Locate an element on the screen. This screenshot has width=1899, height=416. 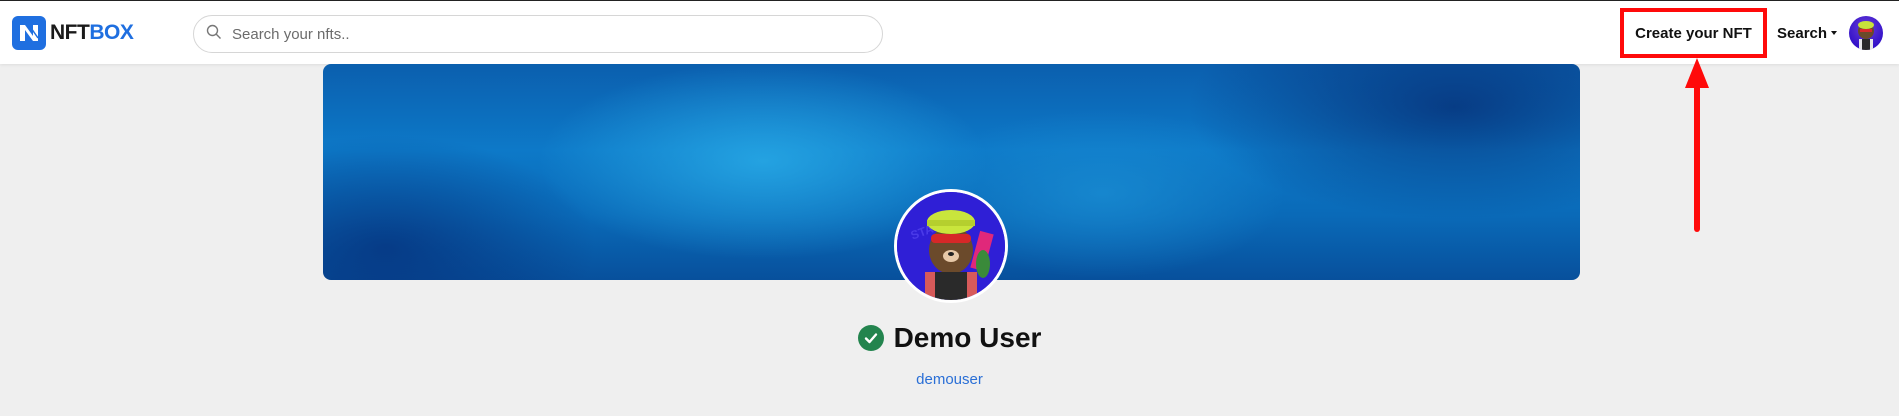
user-avatar is located at coordinates (1866, 33).